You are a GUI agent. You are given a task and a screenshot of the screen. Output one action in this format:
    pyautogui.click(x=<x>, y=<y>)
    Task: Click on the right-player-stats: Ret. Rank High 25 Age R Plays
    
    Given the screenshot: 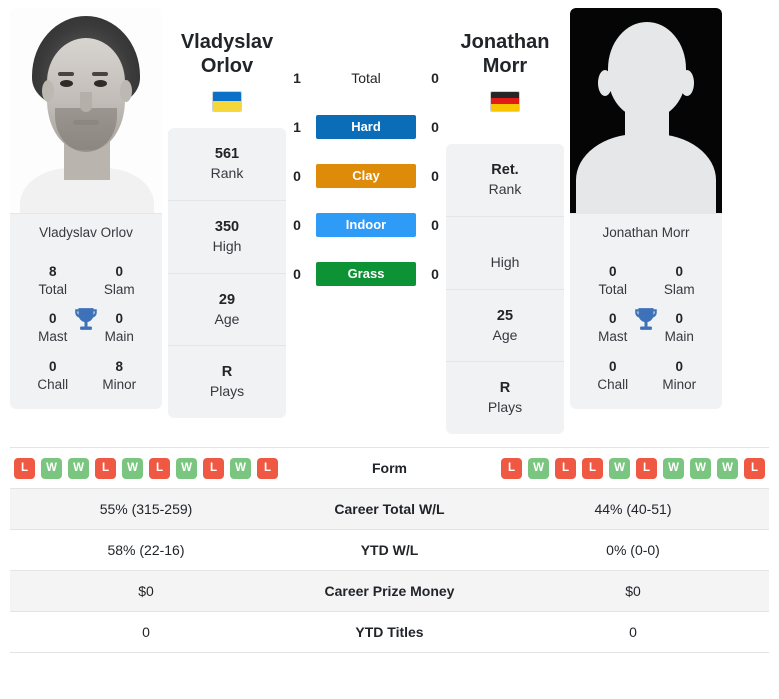 What is the action you would take?
    pyautogui.click(x=505, y=289)
    